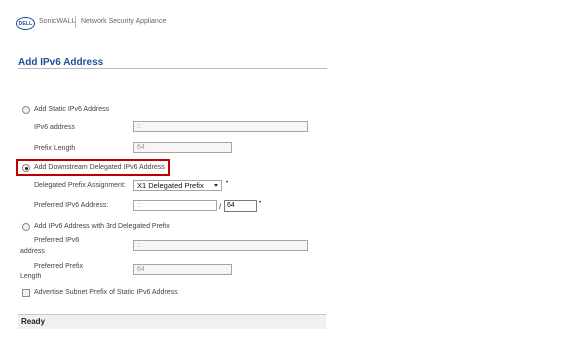 Image resolution: width=576 pixels, height=345 pixels. Describe the element at coordinates (220, 126) in the screenshot. I see `ipv6-address-input: ::` at that location.